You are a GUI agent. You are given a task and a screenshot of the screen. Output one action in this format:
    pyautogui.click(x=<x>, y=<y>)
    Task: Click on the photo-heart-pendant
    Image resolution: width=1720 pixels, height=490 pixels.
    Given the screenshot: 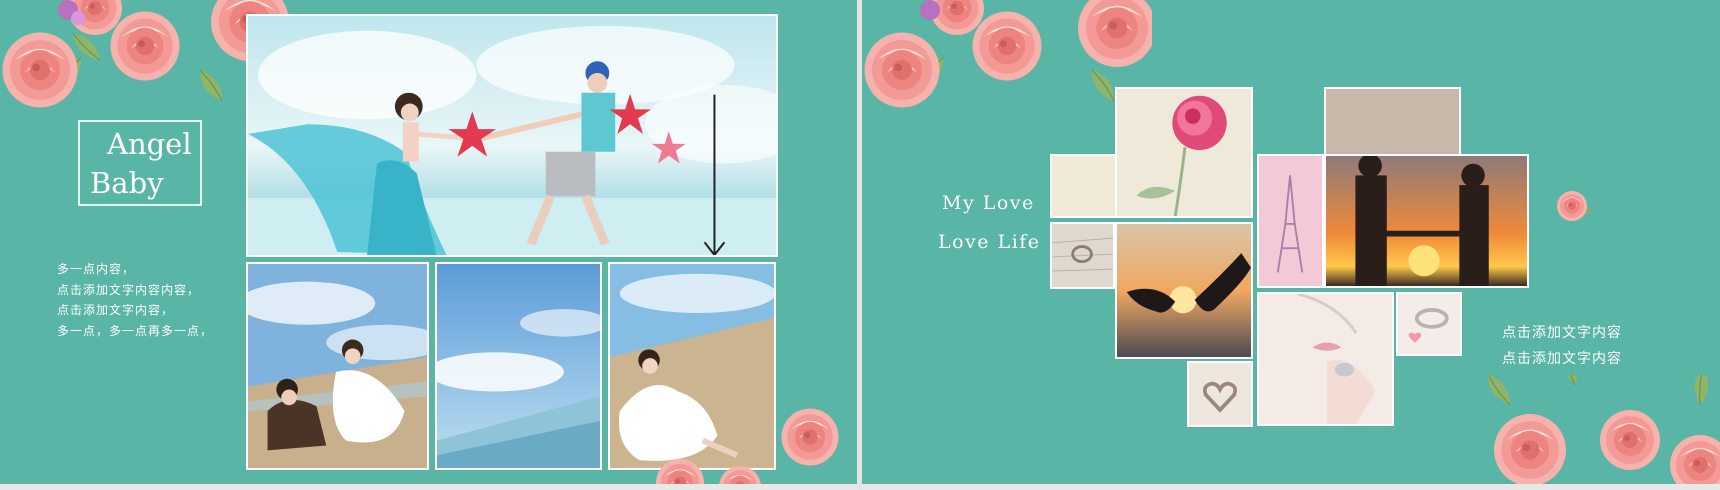 What is the action you would take?
    pyautogui.click(x=1220, y=394)
    